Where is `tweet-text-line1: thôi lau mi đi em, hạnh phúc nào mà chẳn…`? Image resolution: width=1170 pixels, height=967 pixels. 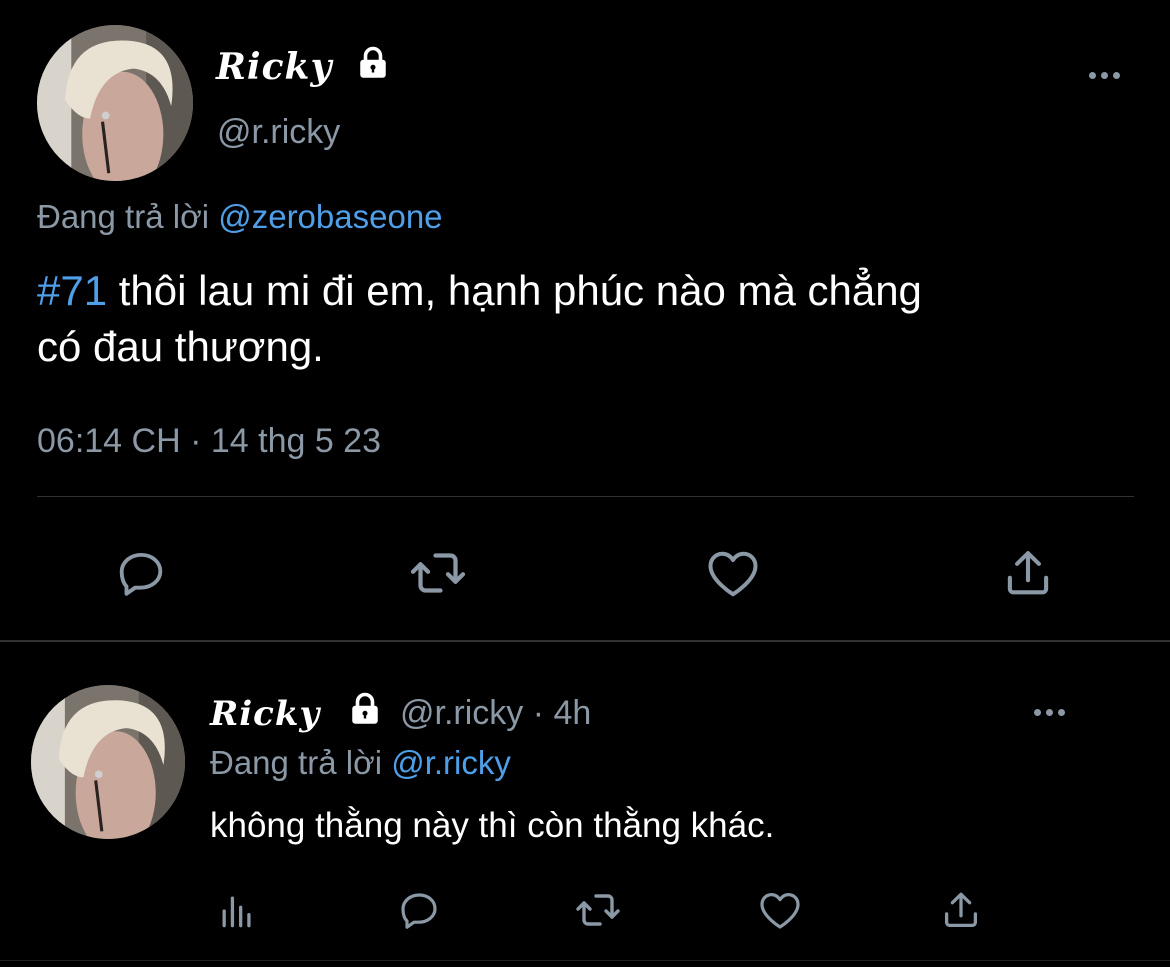
tweet-text-line1: thôi lau mi đi em, hạnh phúc nào mà chẳn… is located at coordinates (514, 290).